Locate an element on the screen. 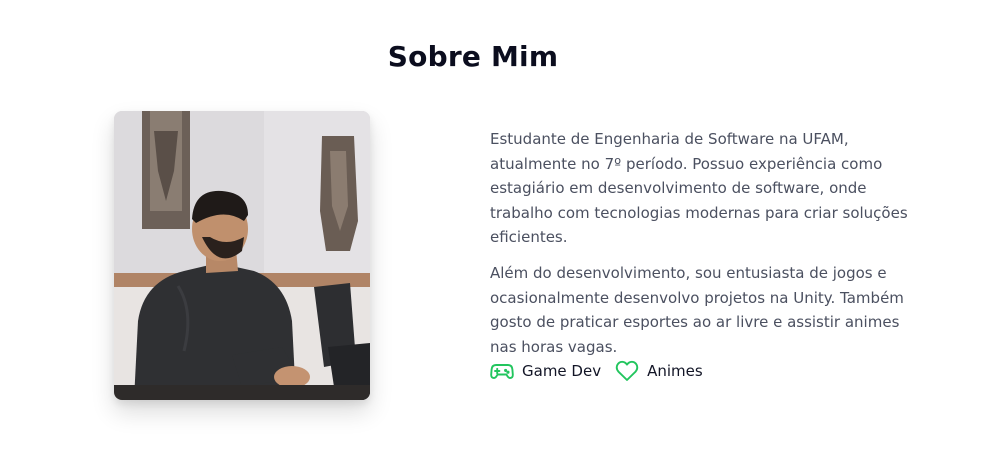  interest-game-dev: Game Dev is located at coordinates (545, 371).